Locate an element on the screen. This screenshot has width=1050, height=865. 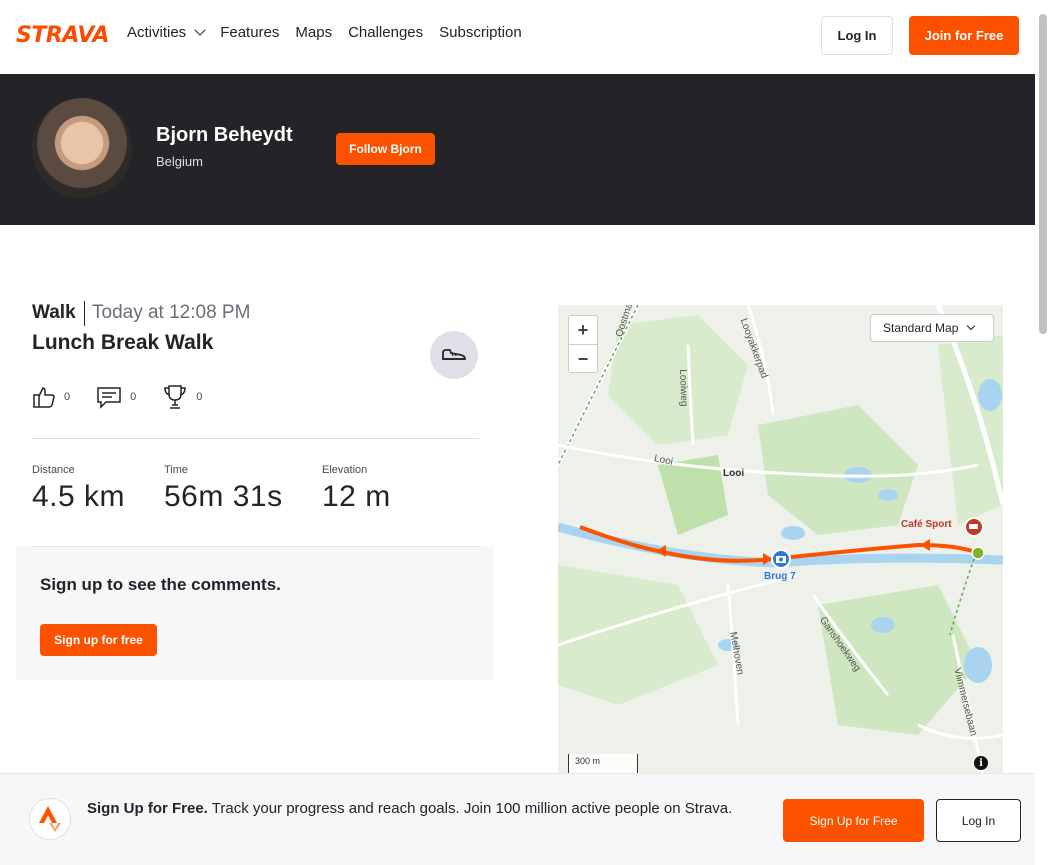
signup-button: Sign up for free is located at coordinates (98, 640).